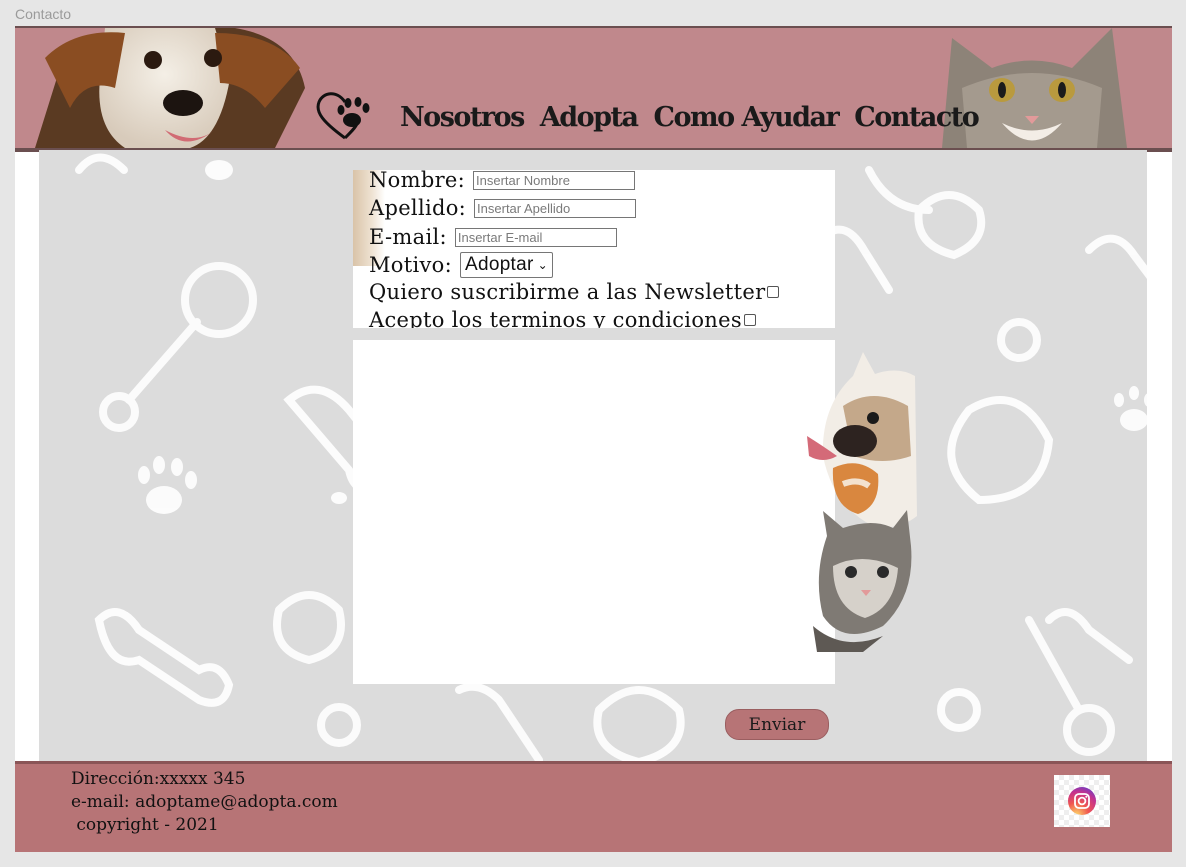 The height and width of the screenshot is (867, 1186). I want to click on footer-address: Dirección:xxxxx 345, so click(158, 779).